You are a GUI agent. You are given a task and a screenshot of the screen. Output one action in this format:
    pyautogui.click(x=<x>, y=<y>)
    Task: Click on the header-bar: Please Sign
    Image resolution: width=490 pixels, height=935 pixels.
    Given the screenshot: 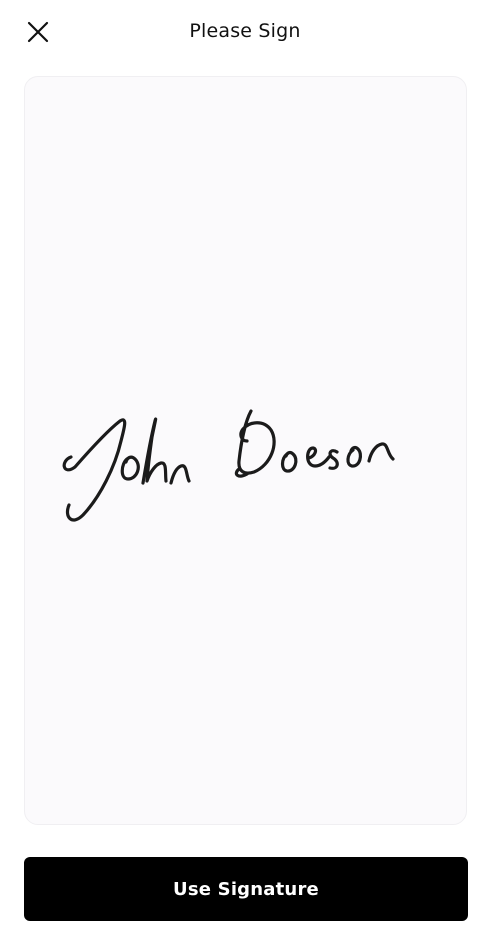 What is the action you would take?
    pyautogui.click(x=245, y=31)
    